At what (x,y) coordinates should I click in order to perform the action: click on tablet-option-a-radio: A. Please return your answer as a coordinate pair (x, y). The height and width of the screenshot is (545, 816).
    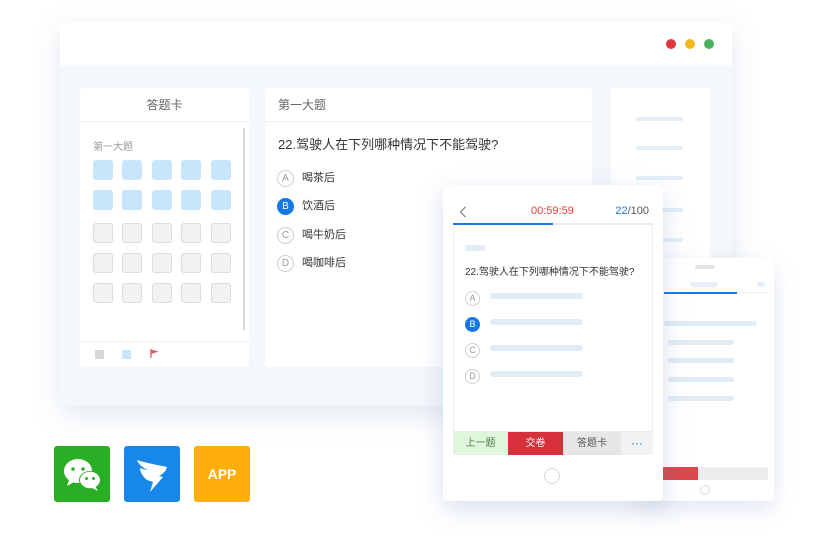
    Looking at the image, I should click on (472, 298).